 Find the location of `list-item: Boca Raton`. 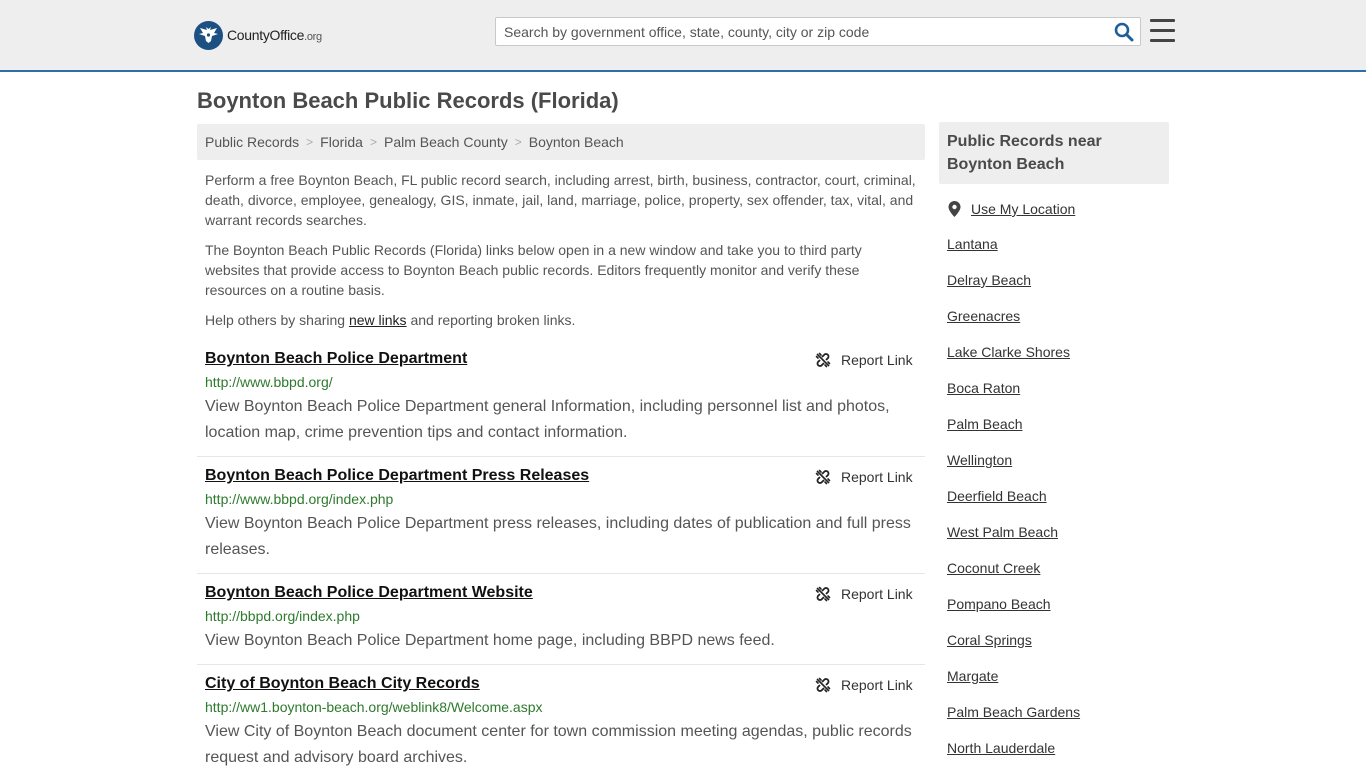

list-item: Boca Raton is located at coordinates (1013, 398).